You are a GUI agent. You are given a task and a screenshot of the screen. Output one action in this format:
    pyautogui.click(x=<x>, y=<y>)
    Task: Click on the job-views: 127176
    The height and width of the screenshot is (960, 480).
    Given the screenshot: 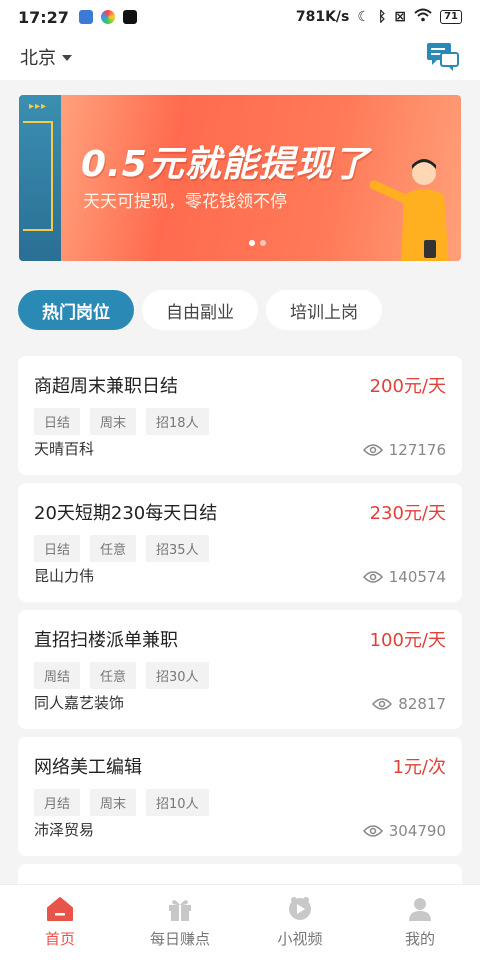 What is the action you would take?
    pyautogui.click(x=404, y=450)
    